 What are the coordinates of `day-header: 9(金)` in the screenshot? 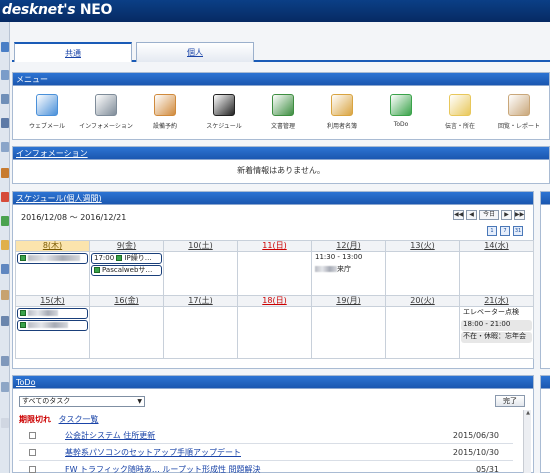 It's located at (126, 246).